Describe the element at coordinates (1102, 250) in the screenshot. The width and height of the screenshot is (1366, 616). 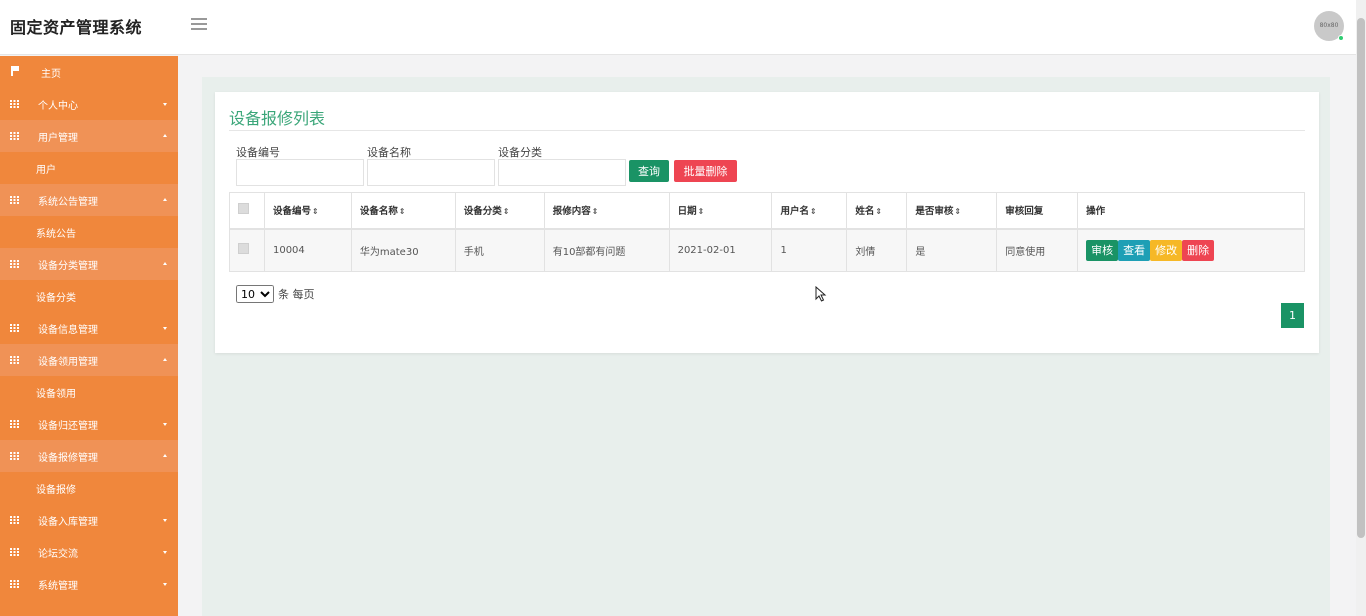
I see `approve-button: 审核` at that location.